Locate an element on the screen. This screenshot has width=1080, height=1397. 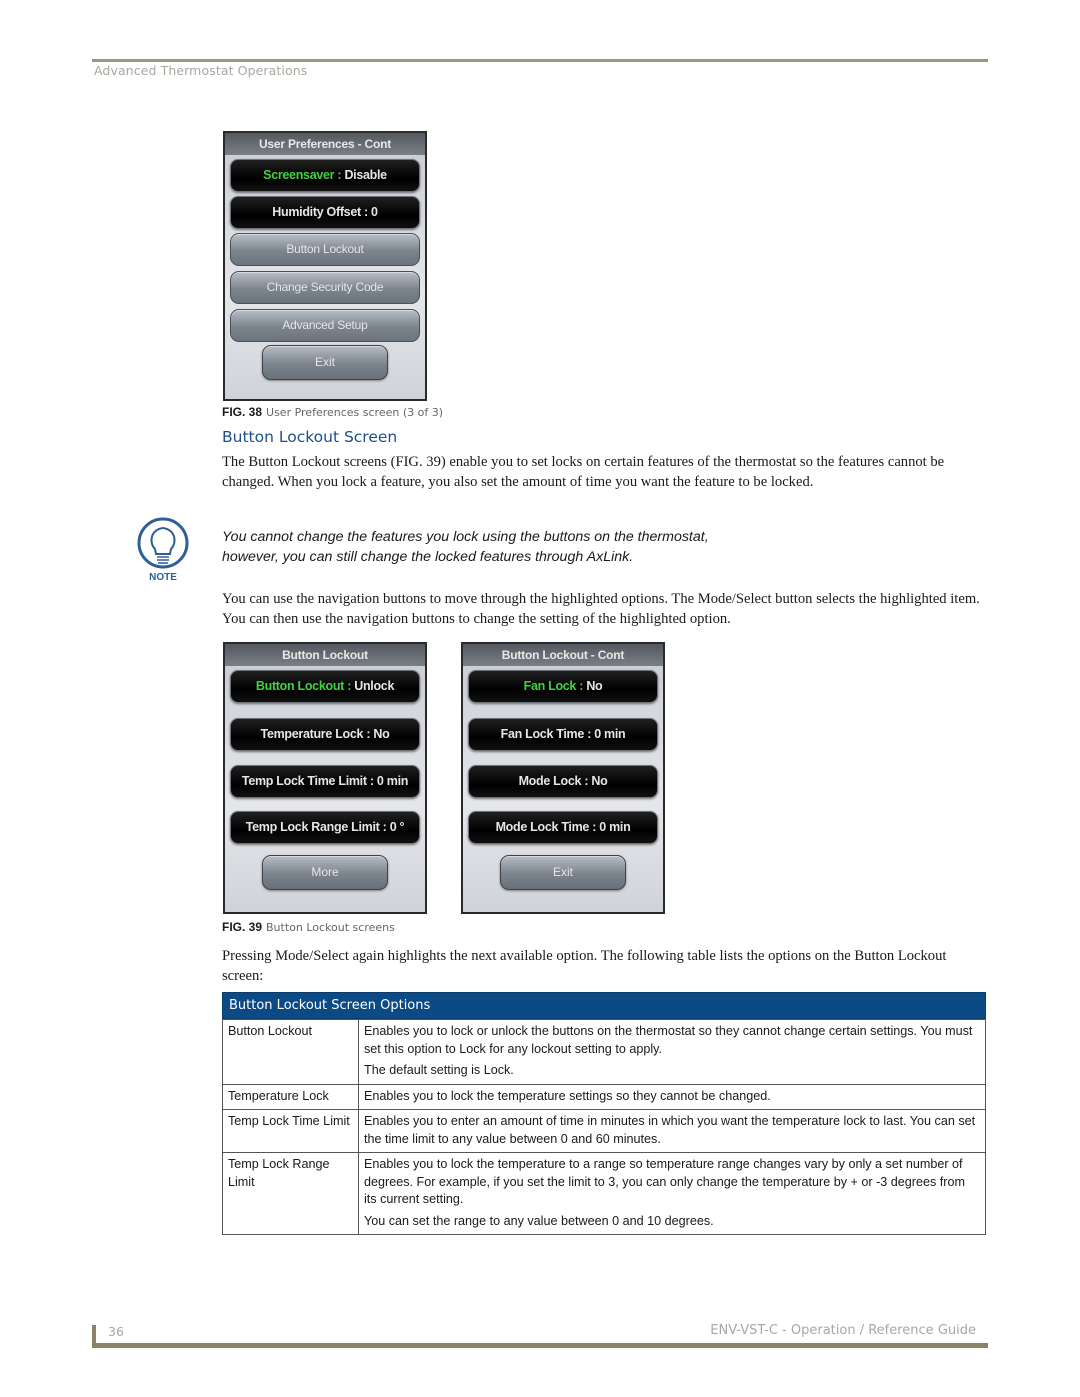
fig38-caption: FIG. 38 User Preferences screen (3 of 3) is located at coordinates (332, 412).